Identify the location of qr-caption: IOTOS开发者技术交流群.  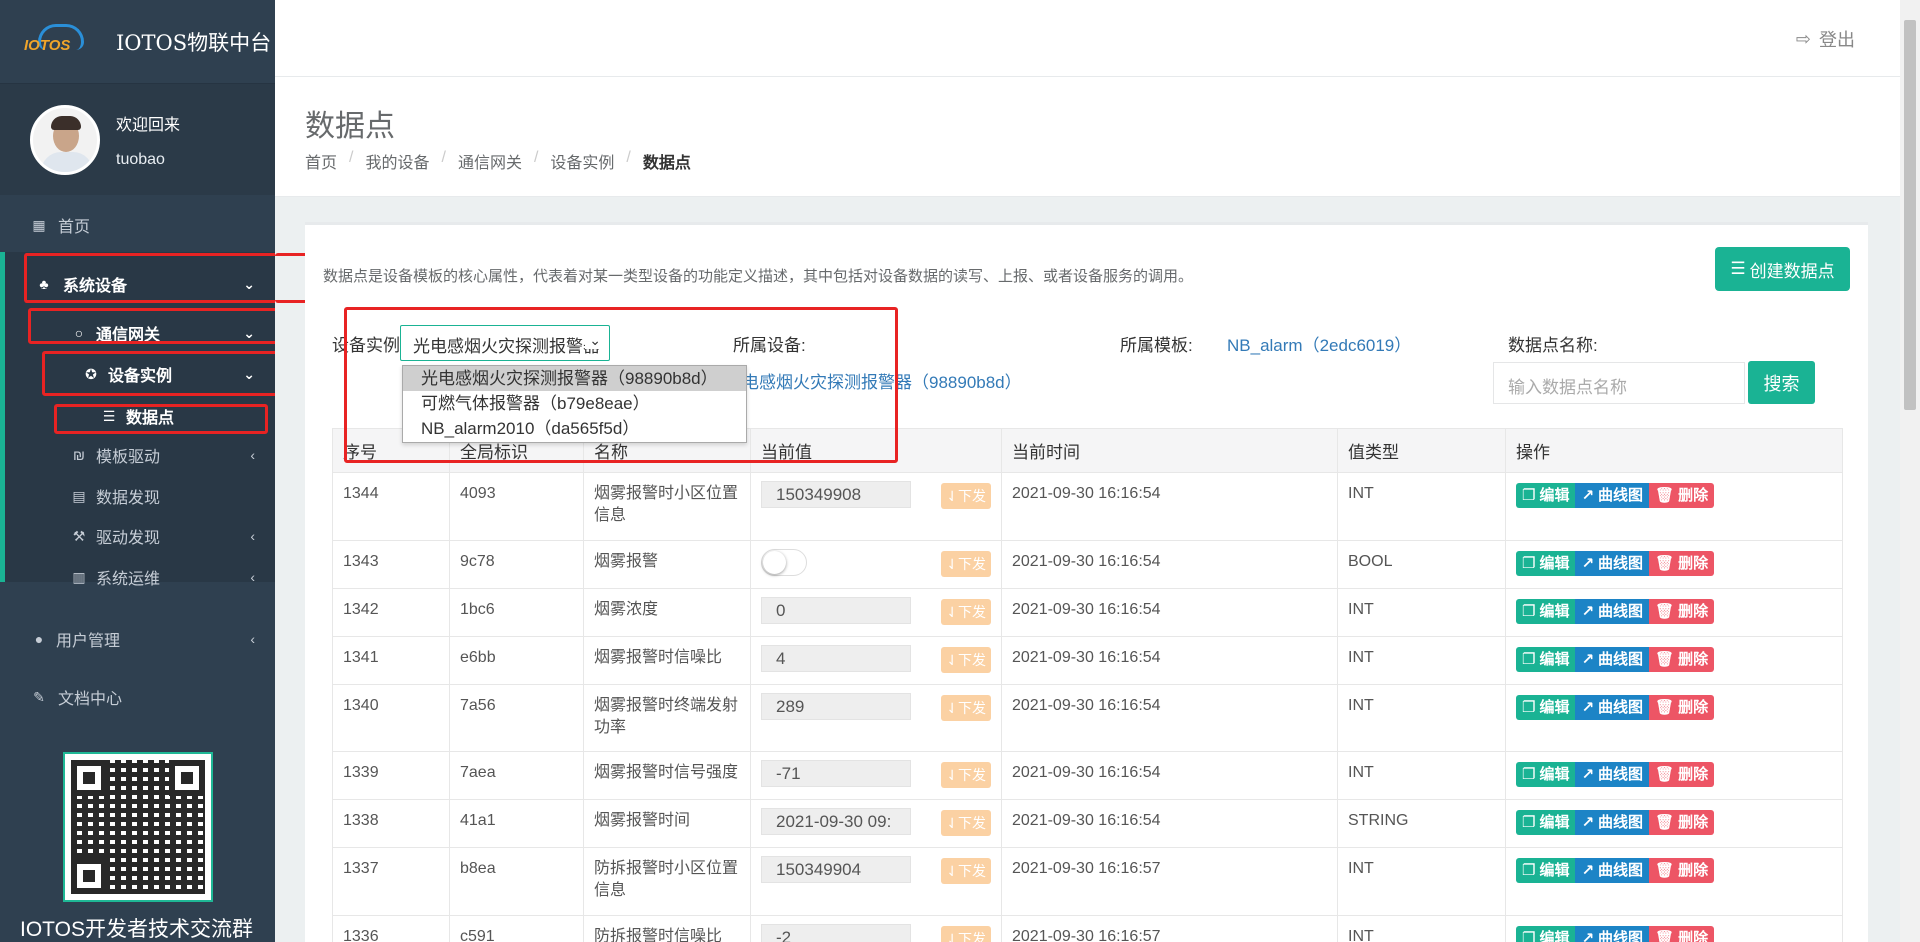
(136, 929).